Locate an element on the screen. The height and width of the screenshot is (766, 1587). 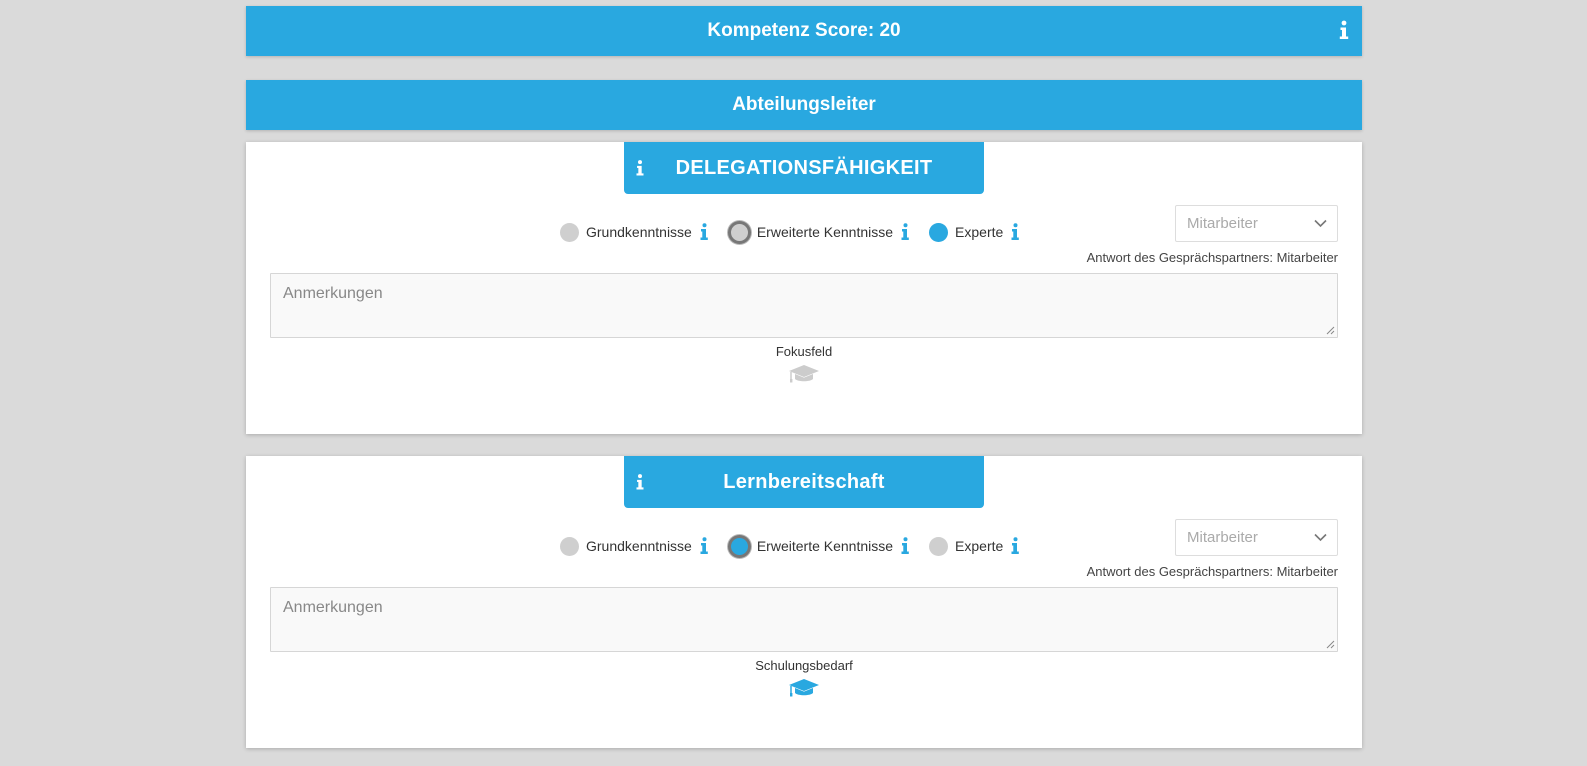
score-bar: Kompetenz Score: 20 is located at coordinates (804, 31).